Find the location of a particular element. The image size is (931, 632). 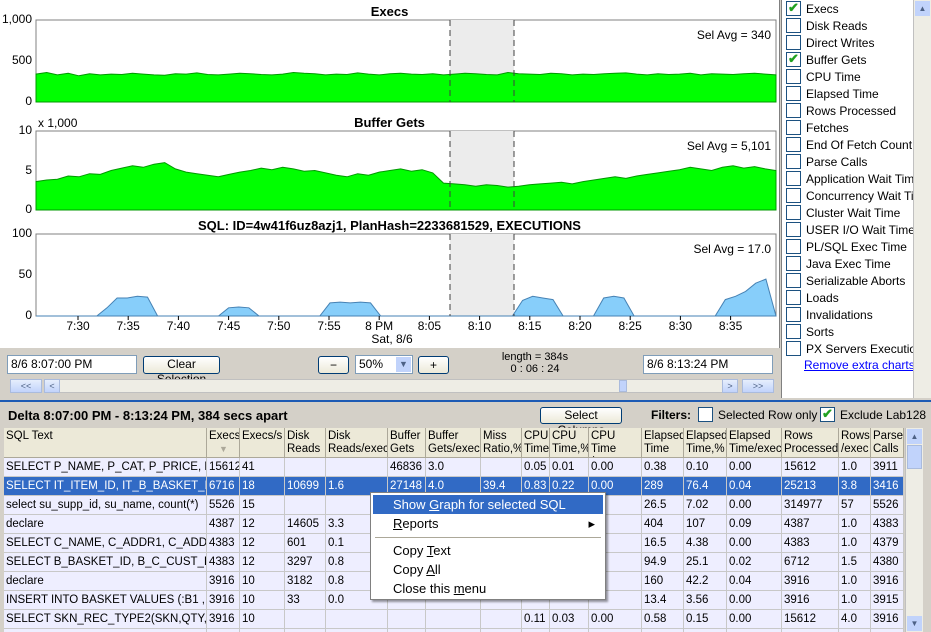

metric-item: Disk Reads is located at coordinates (826, 25).